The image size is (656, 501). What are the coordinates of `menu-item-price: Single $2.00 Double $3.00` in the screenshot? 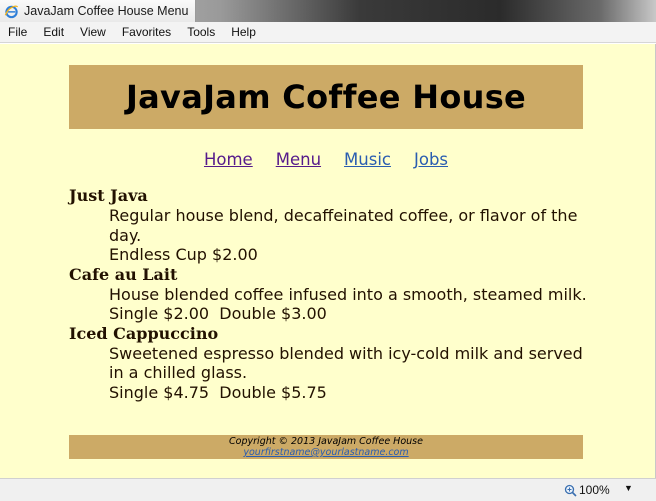 It's located at (218, 313).